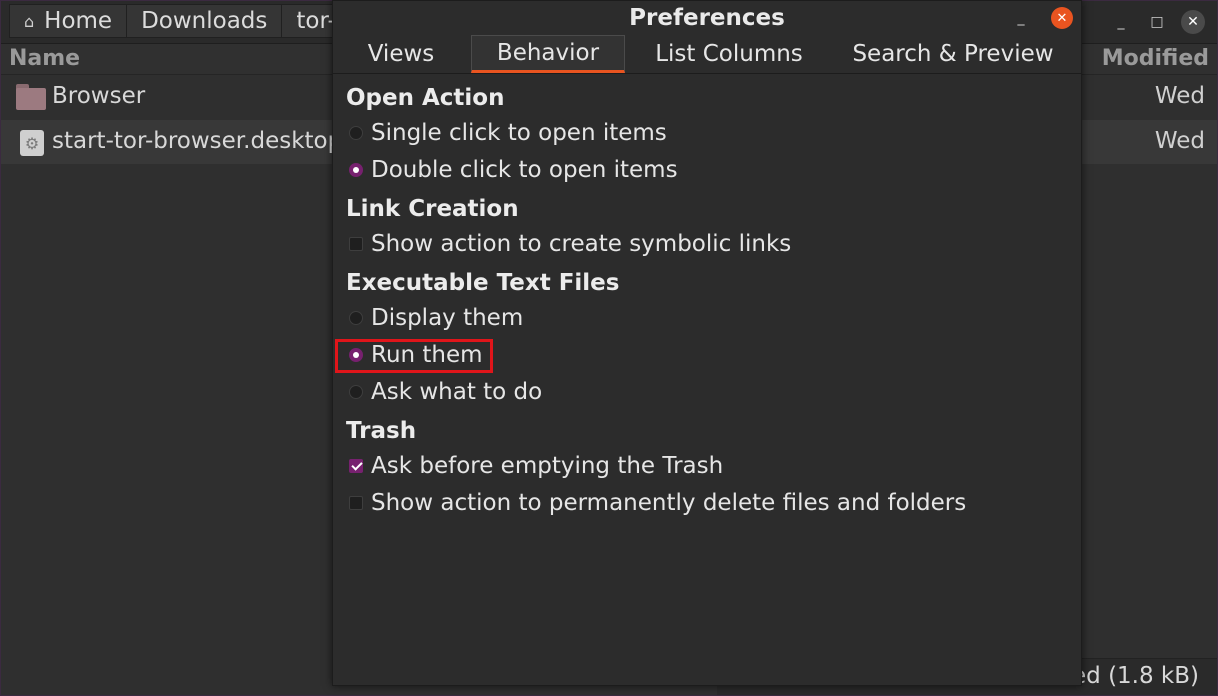  Describe the element at coordinates (425, 98) in the screenshot. I see `section-open-action: Open Action` at that location.